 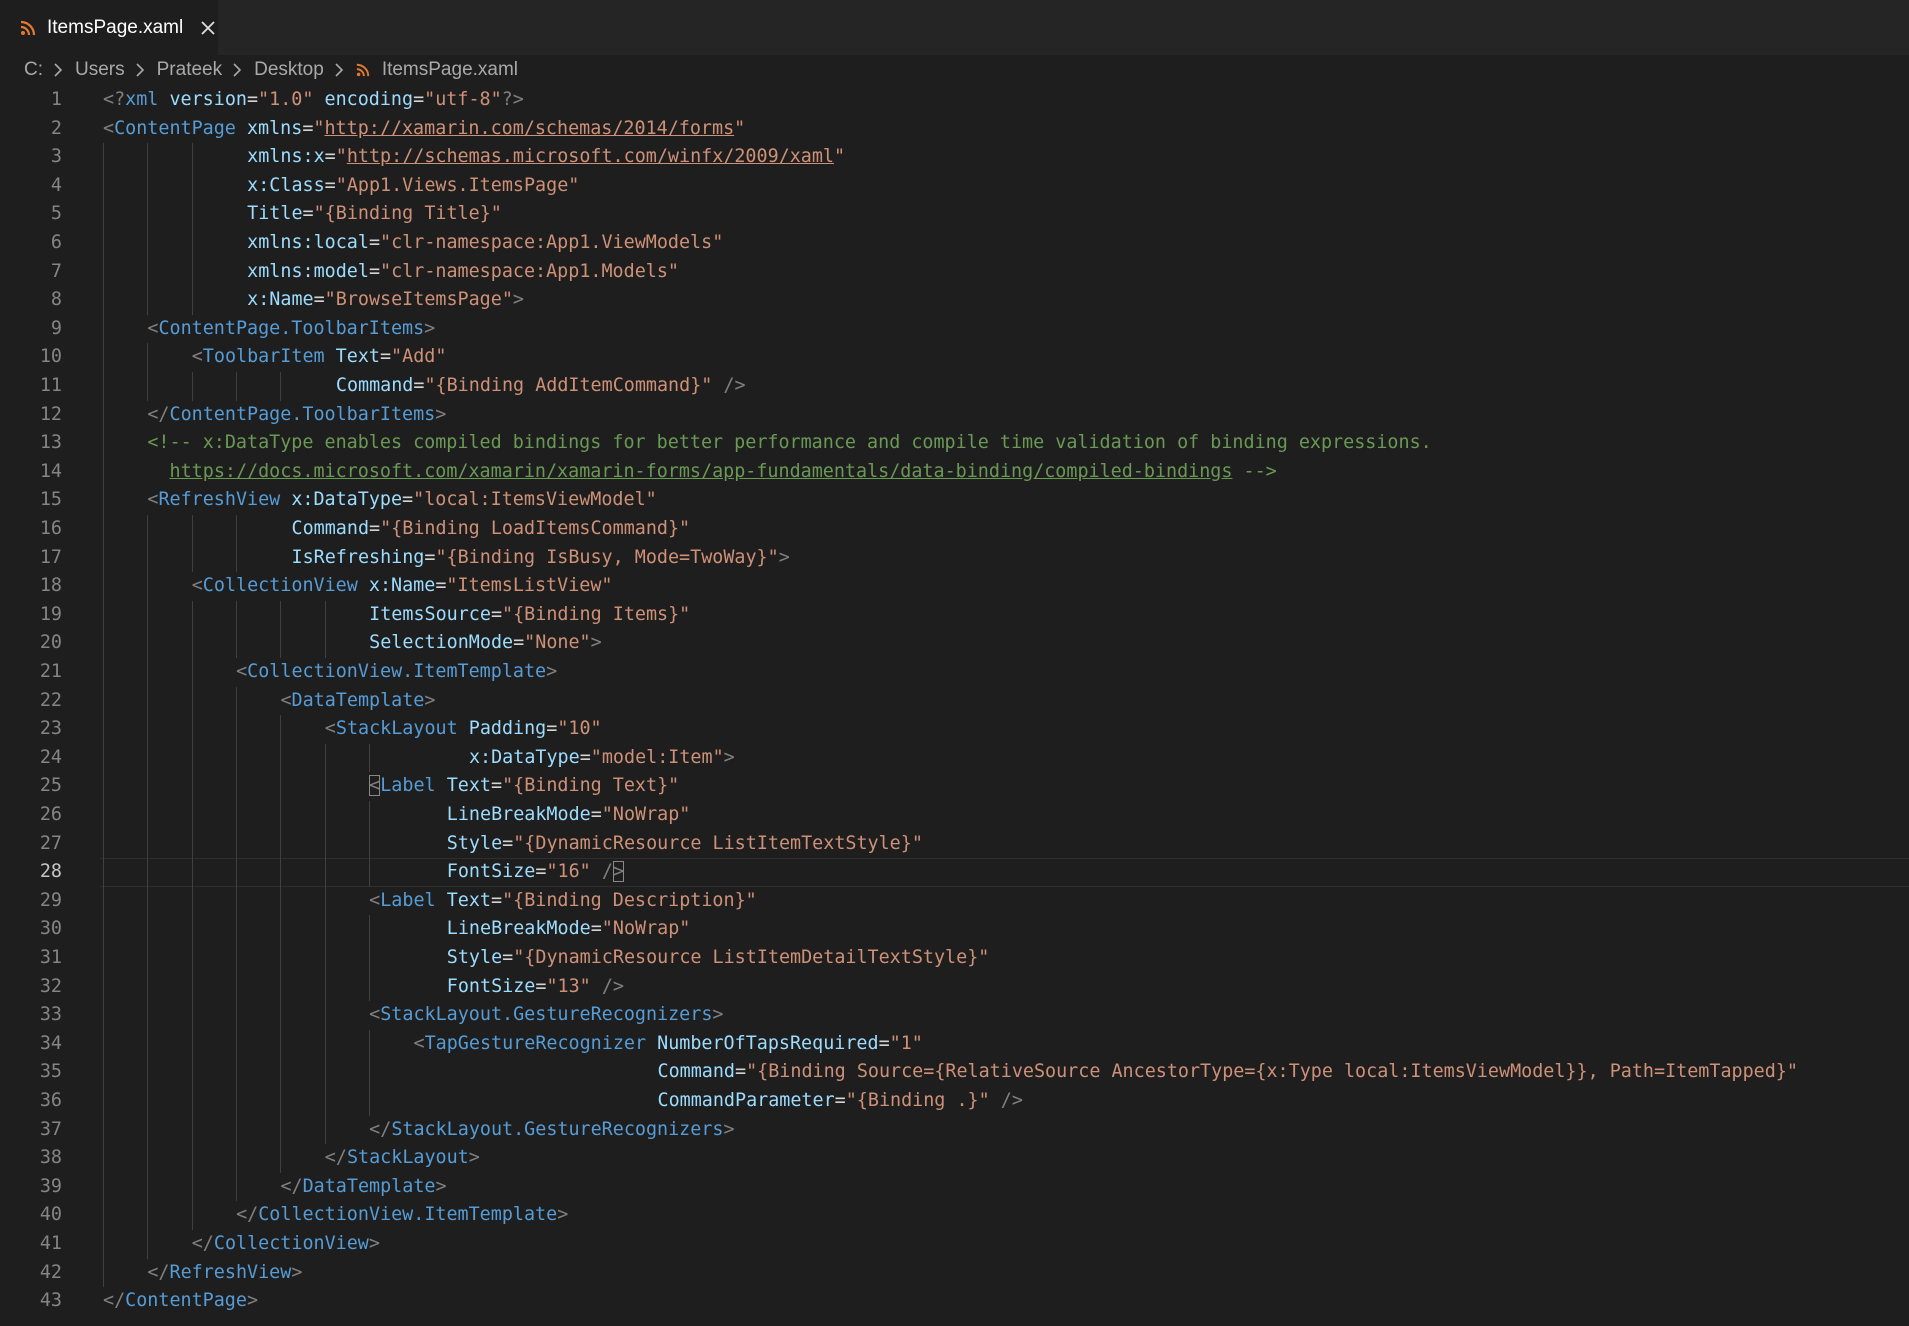 What do you see at coordinates (954, 100) in the screenshot?
I see `code-line: 1 <?xml version="1.0" encoding="utf-8"?>` at bounding box center [954, 100].